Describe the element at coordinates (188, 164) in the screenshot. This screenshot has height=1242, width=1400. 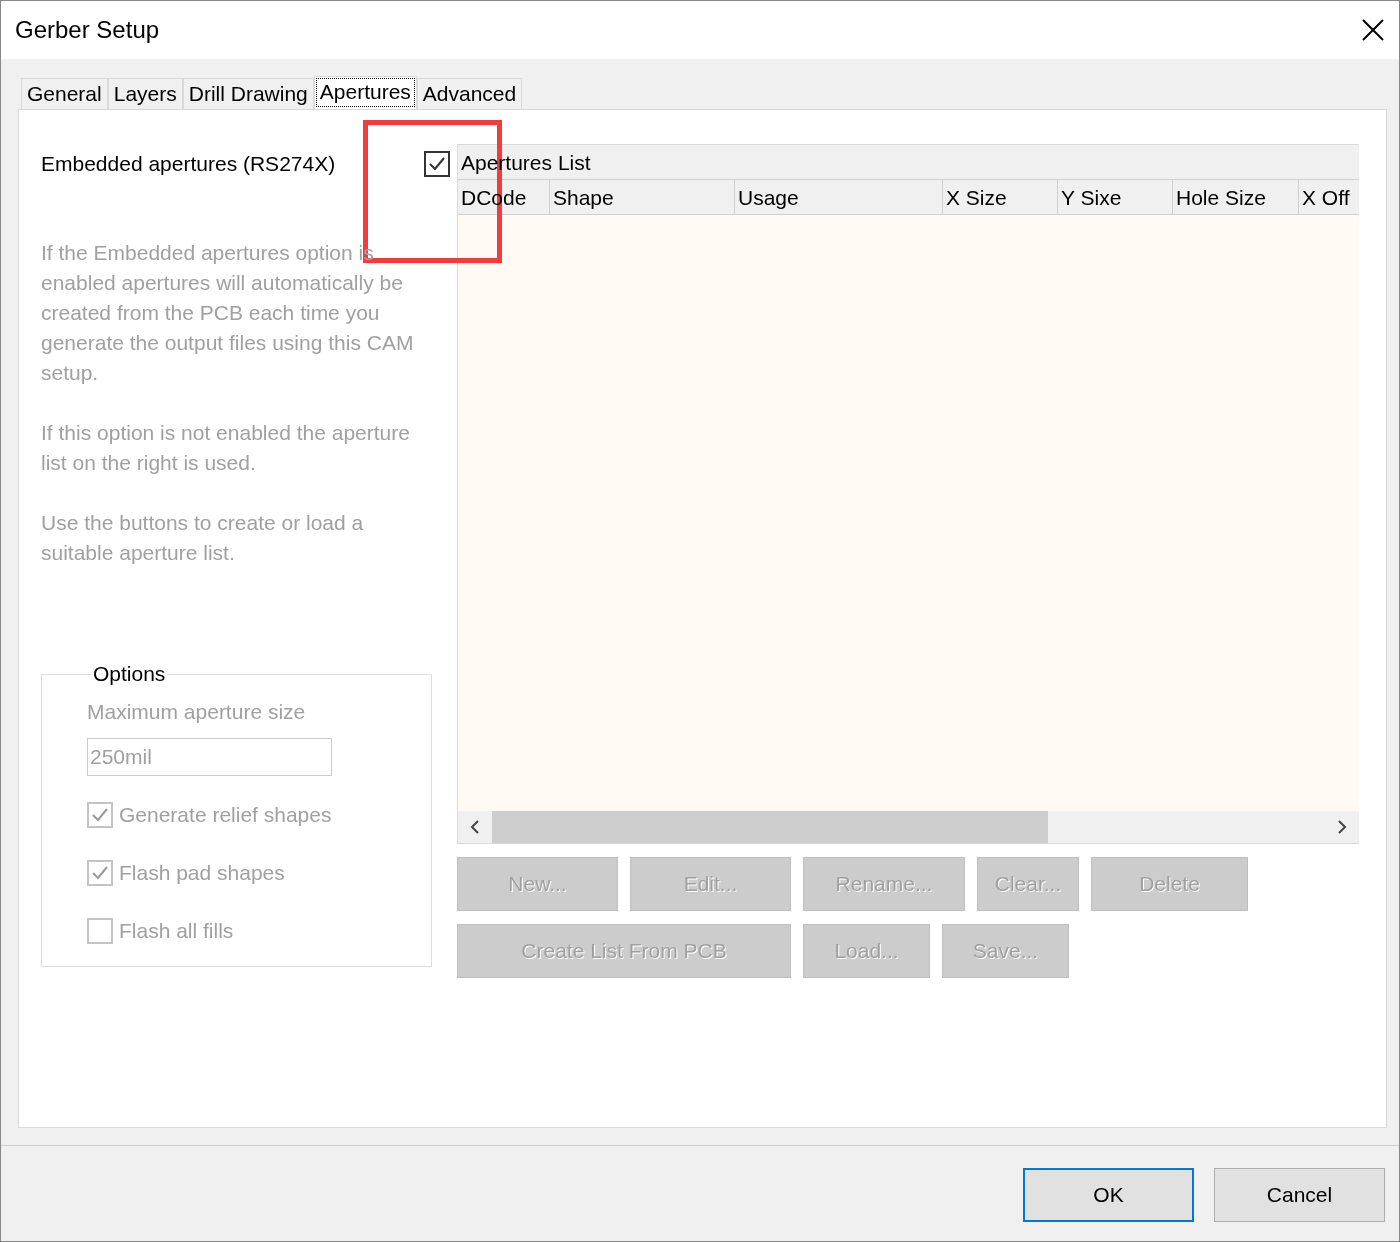
I see `checkbox-label: Embedded apertures (RS274X)` at that location.